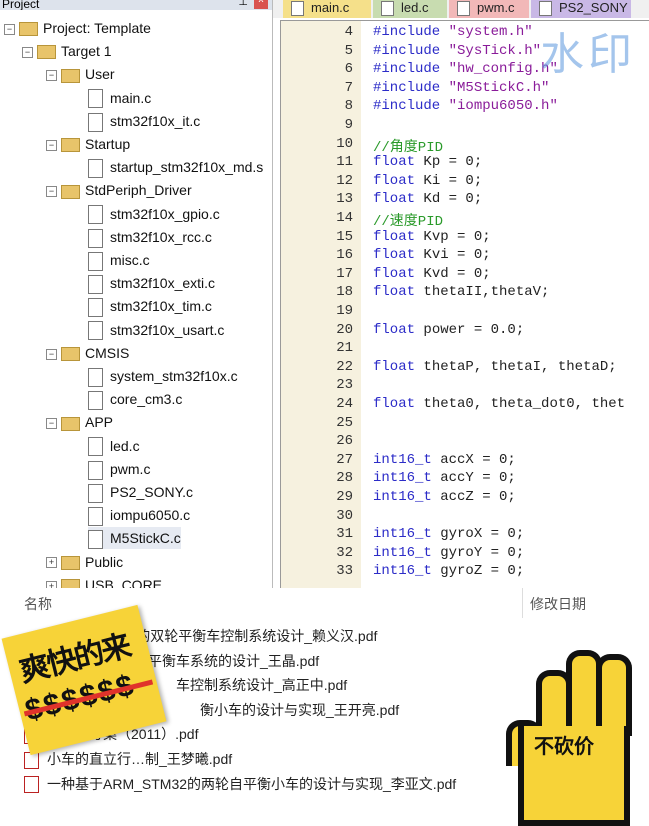 The image size is (649, 826). I want to click on tree-item-label: main.c, so click(131, 97).